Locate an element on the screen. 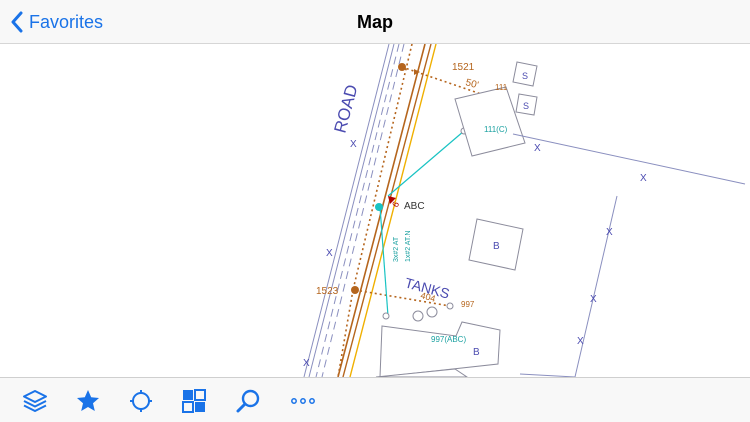  locate-icon is located at coordinates (141, 401).